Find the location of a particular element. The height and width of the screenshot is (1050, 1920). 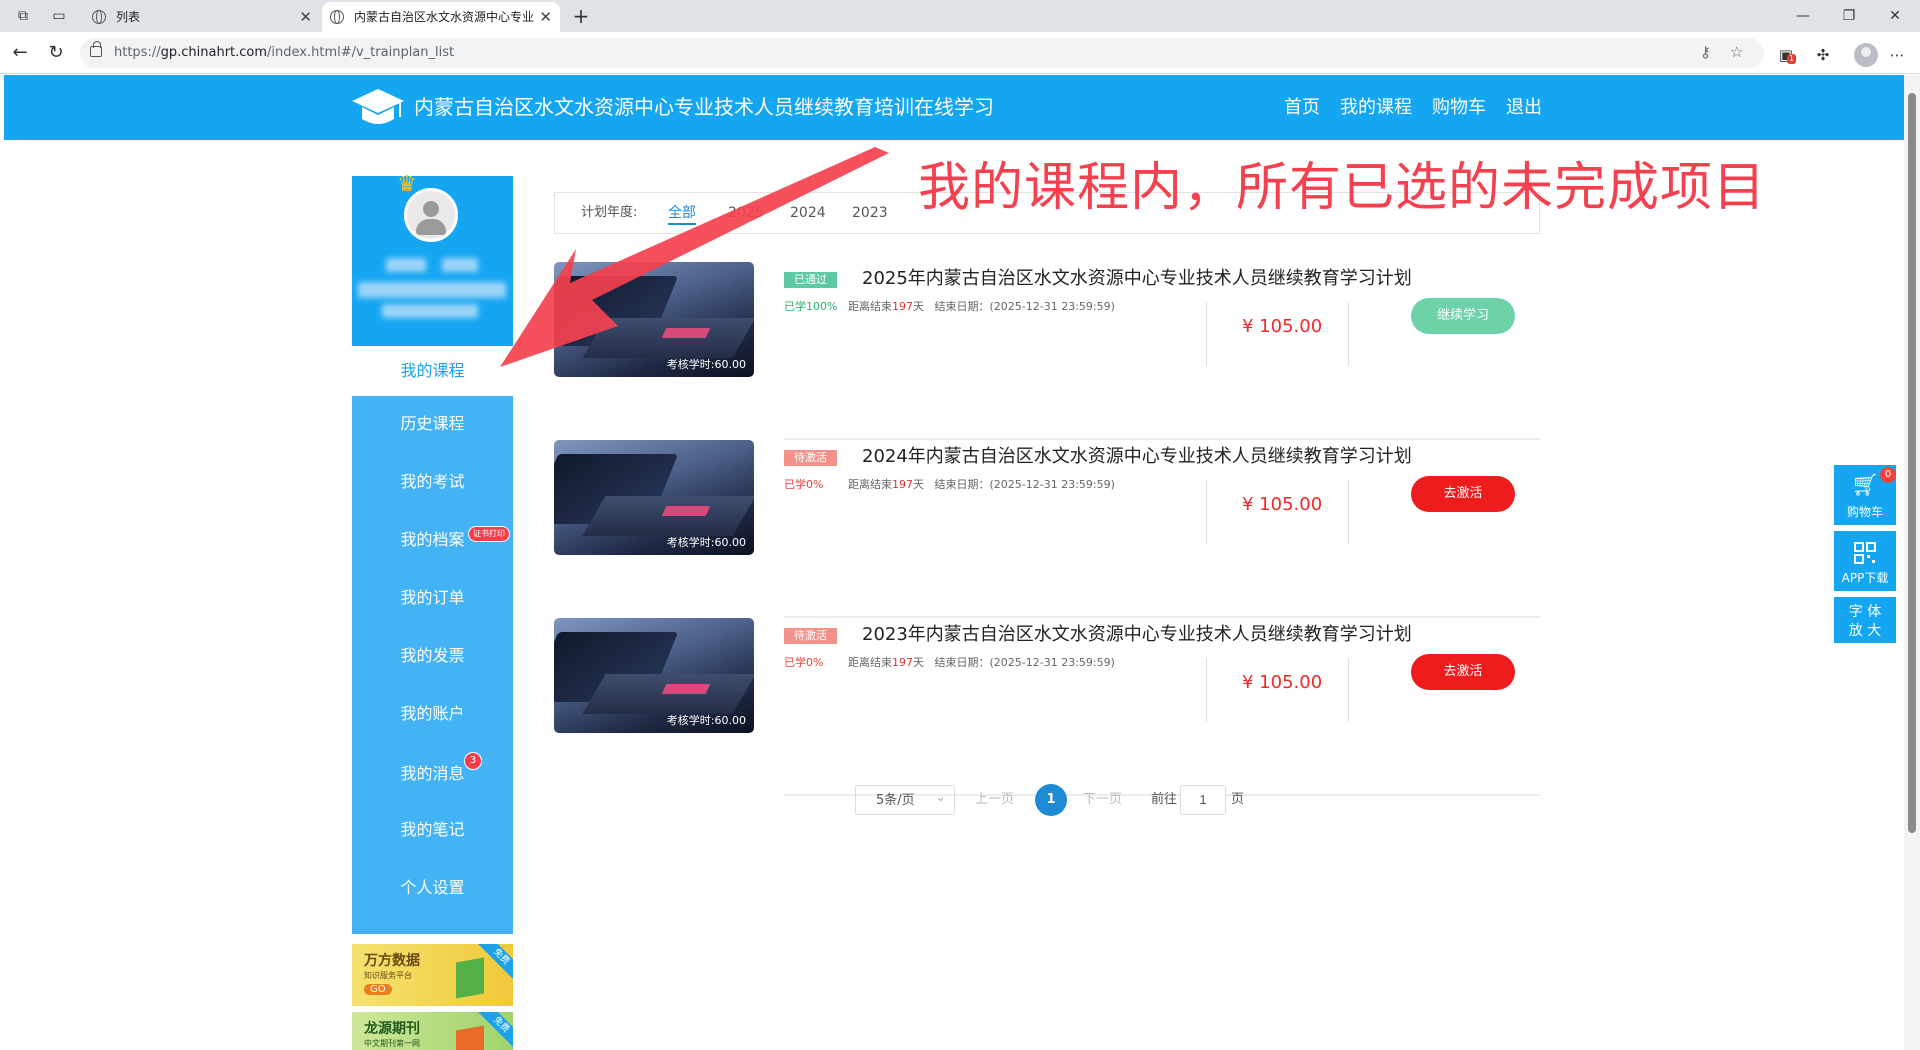

cart-count-badge: 0 is located at coordinates (1888, 475).